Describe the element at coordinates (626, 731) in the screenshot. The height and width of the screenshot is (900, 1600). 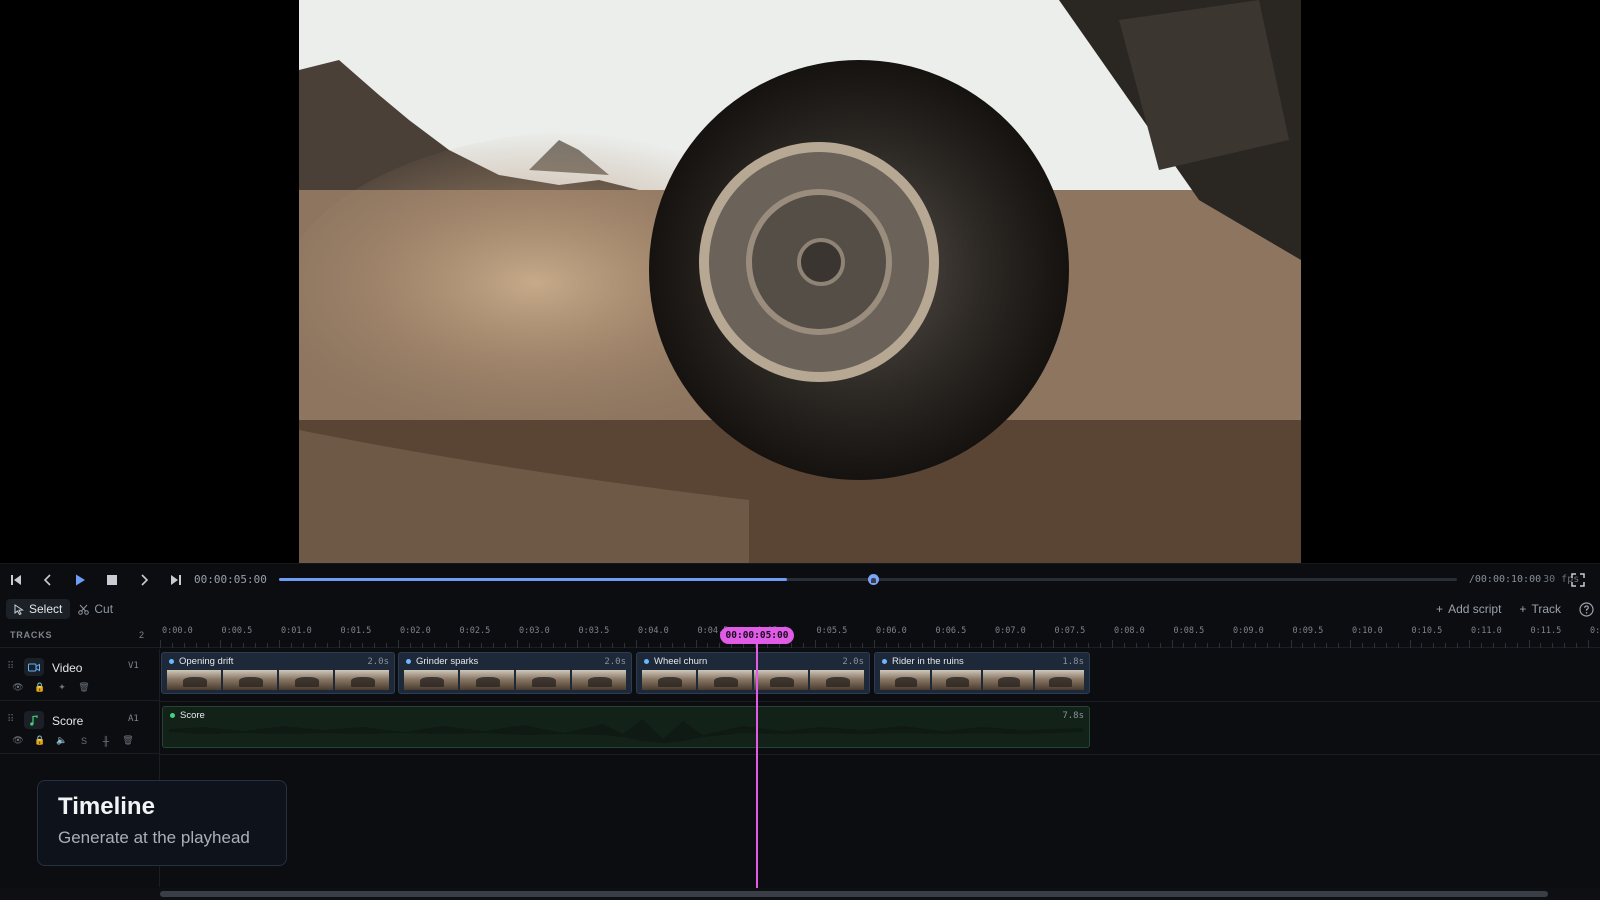
I see `audio-waveform` at that location.